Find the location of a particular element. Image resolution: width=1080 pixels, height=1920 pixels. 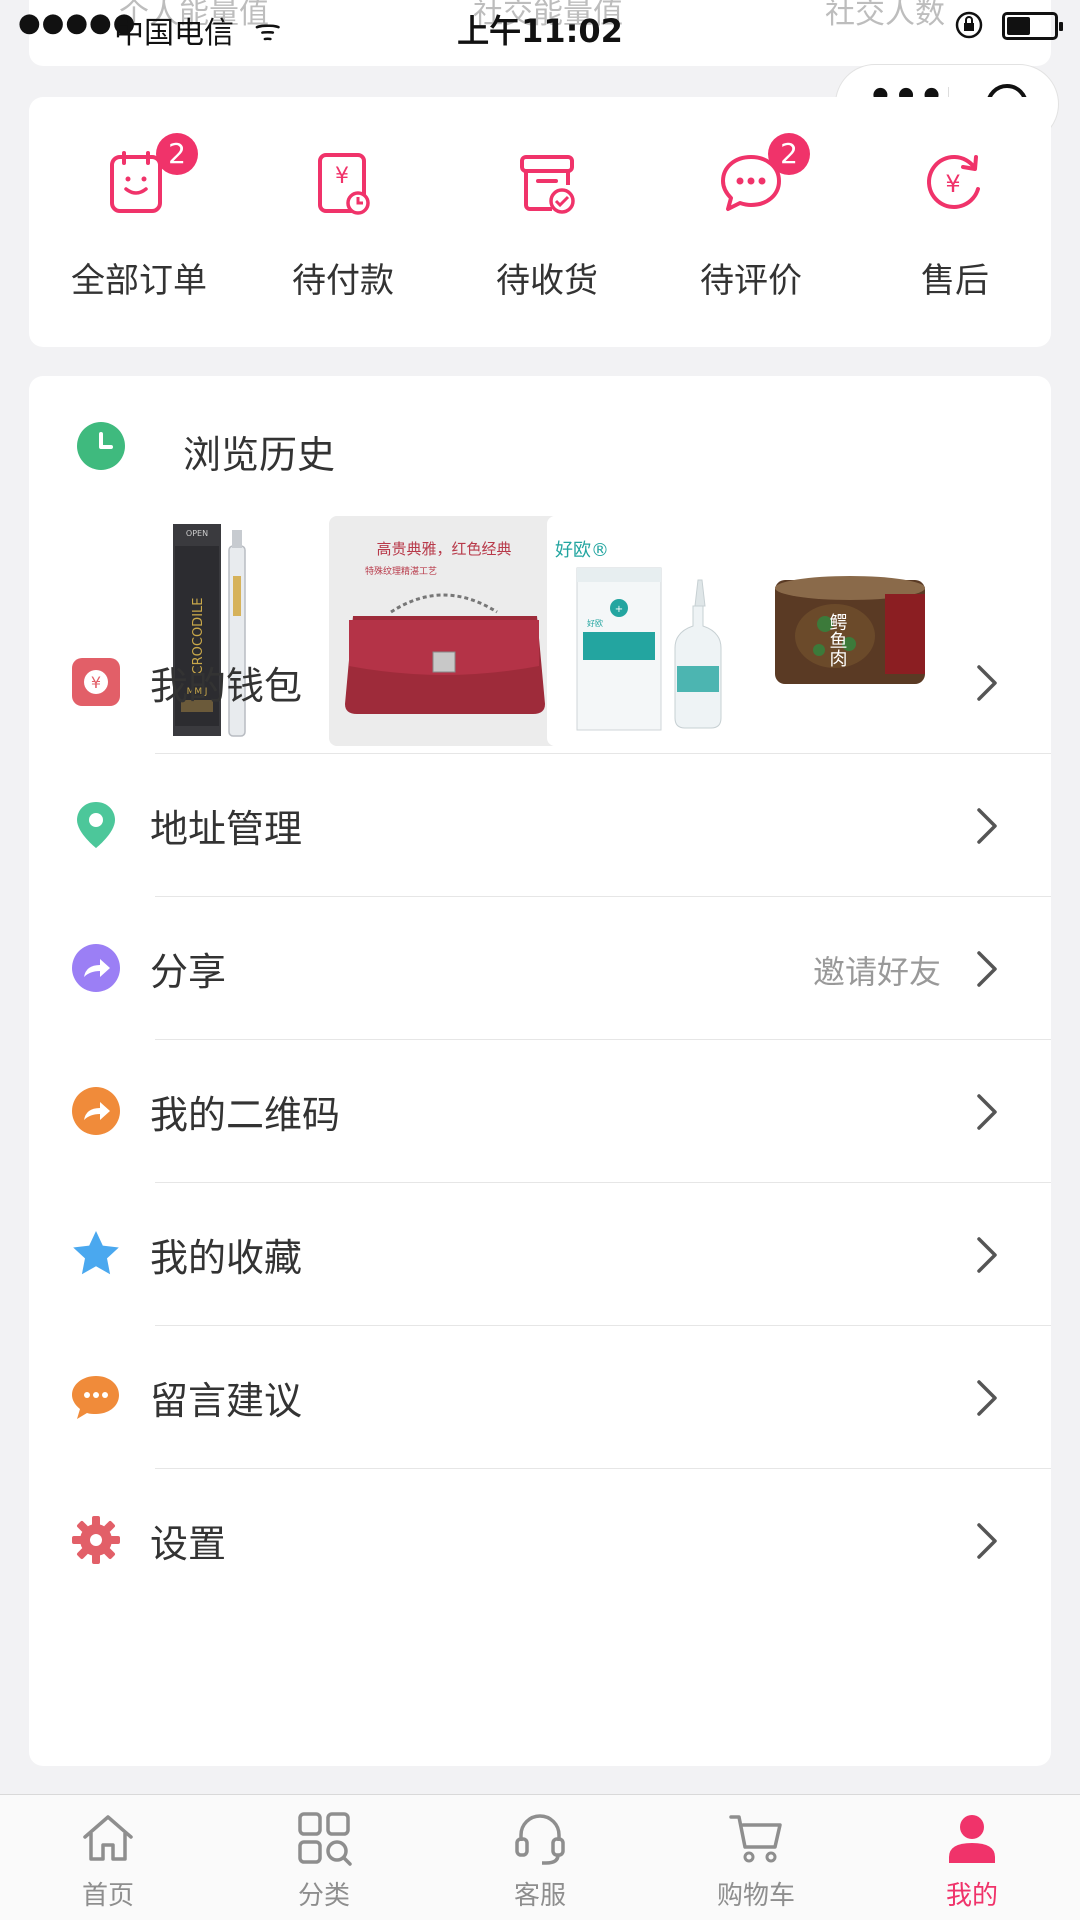

wallet-icon: ¥ is located at coordinates (96, 682).